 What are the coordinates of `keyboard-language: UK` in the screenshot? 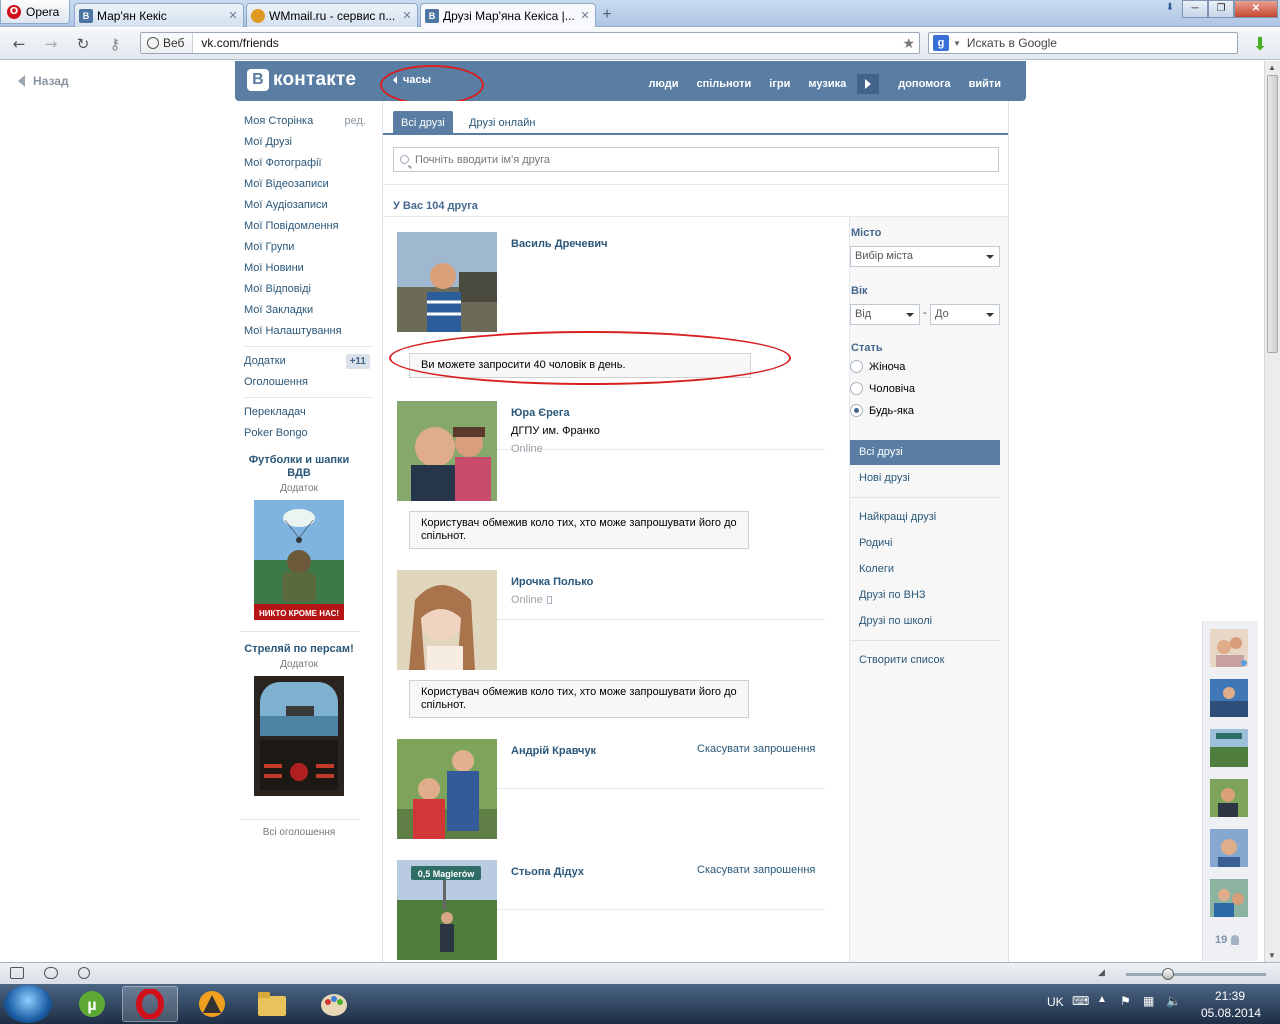 It's located at (1055, 1002).